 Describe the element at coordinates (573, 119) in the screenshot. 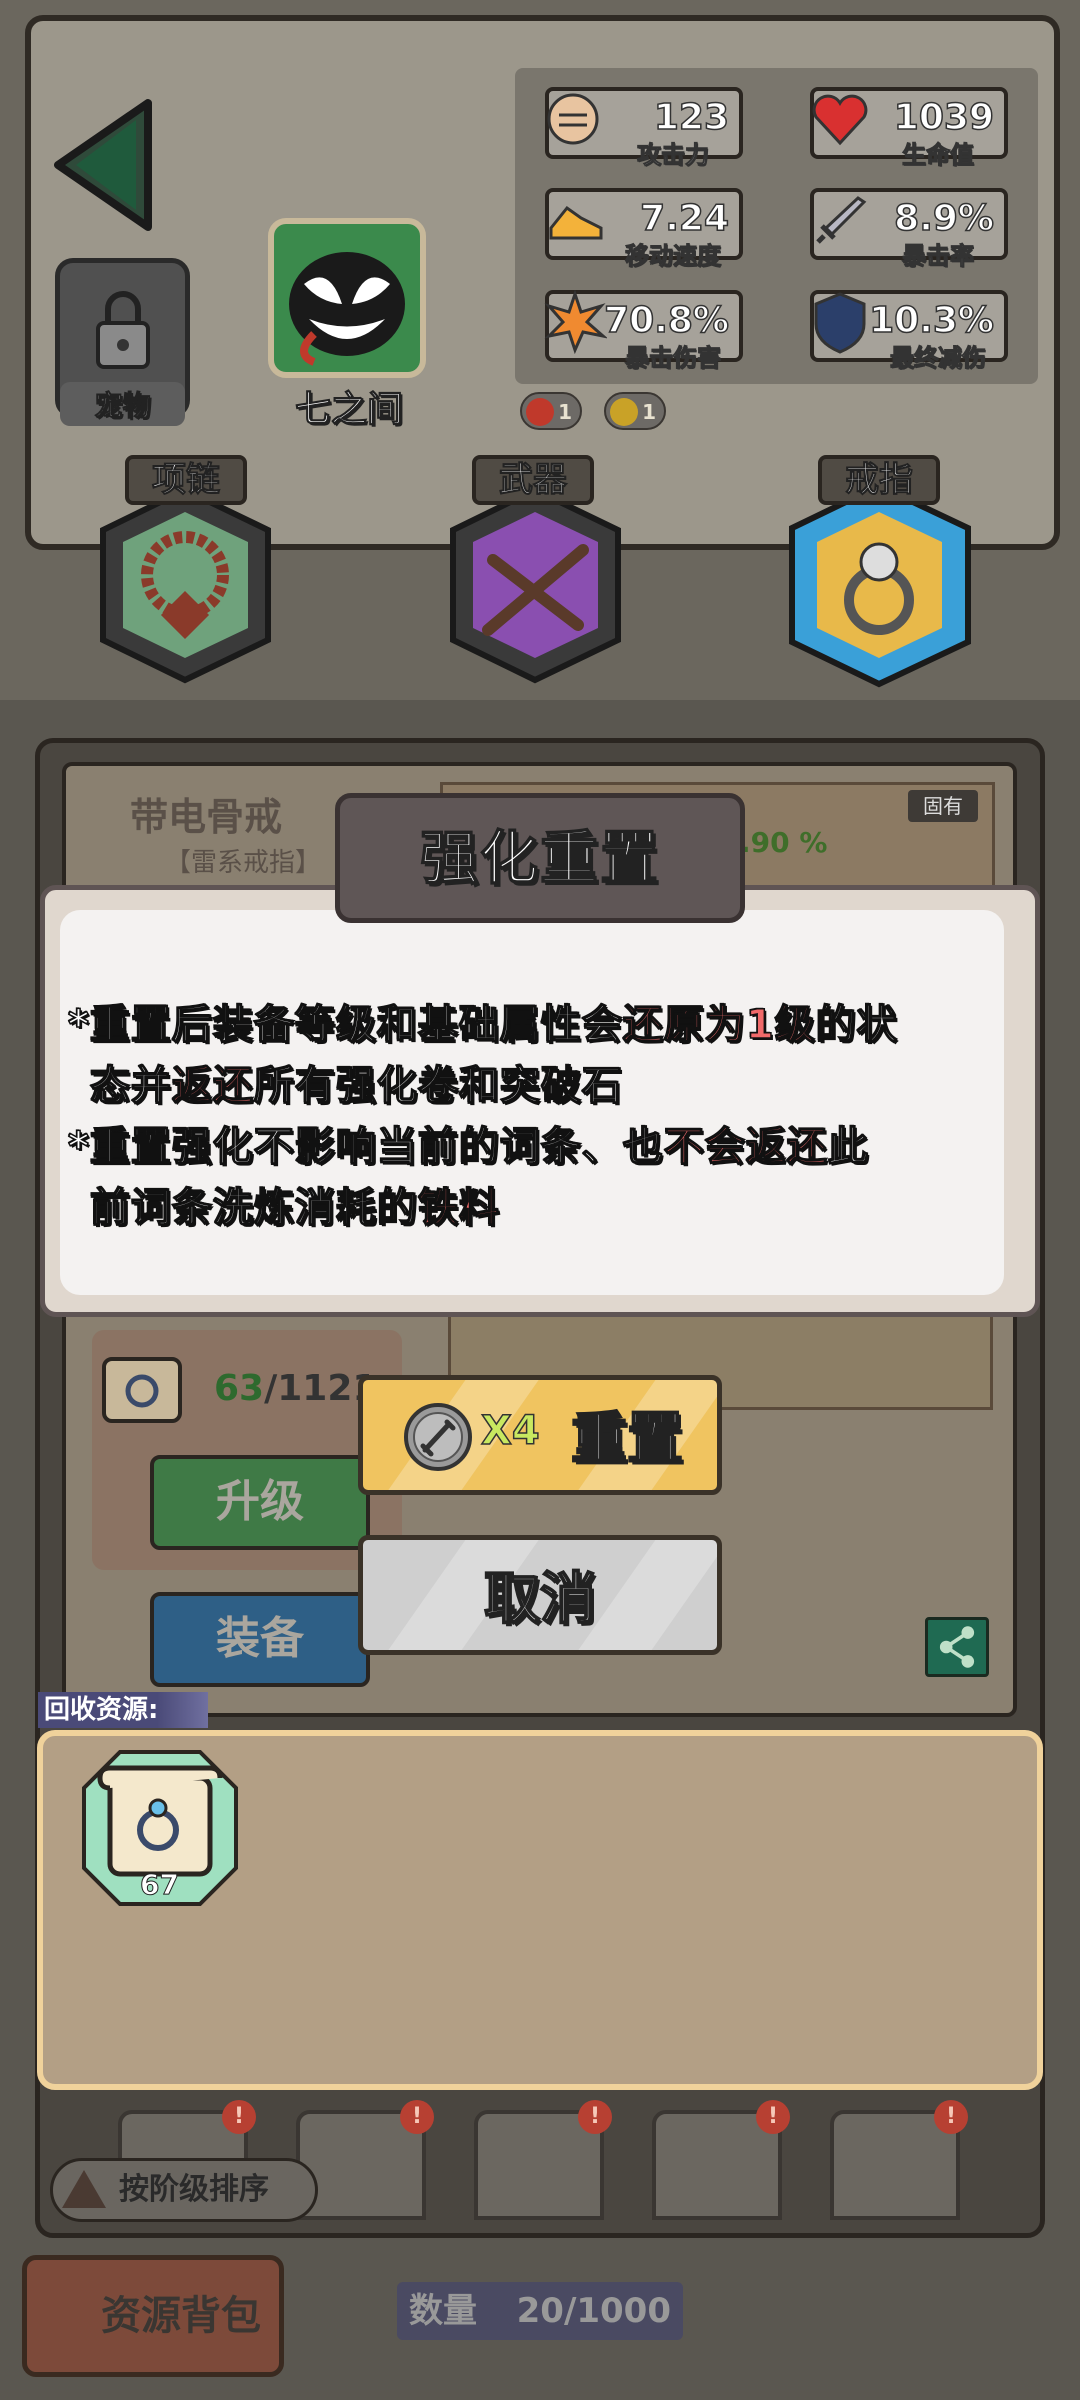

I see `fist-icon` at that location.